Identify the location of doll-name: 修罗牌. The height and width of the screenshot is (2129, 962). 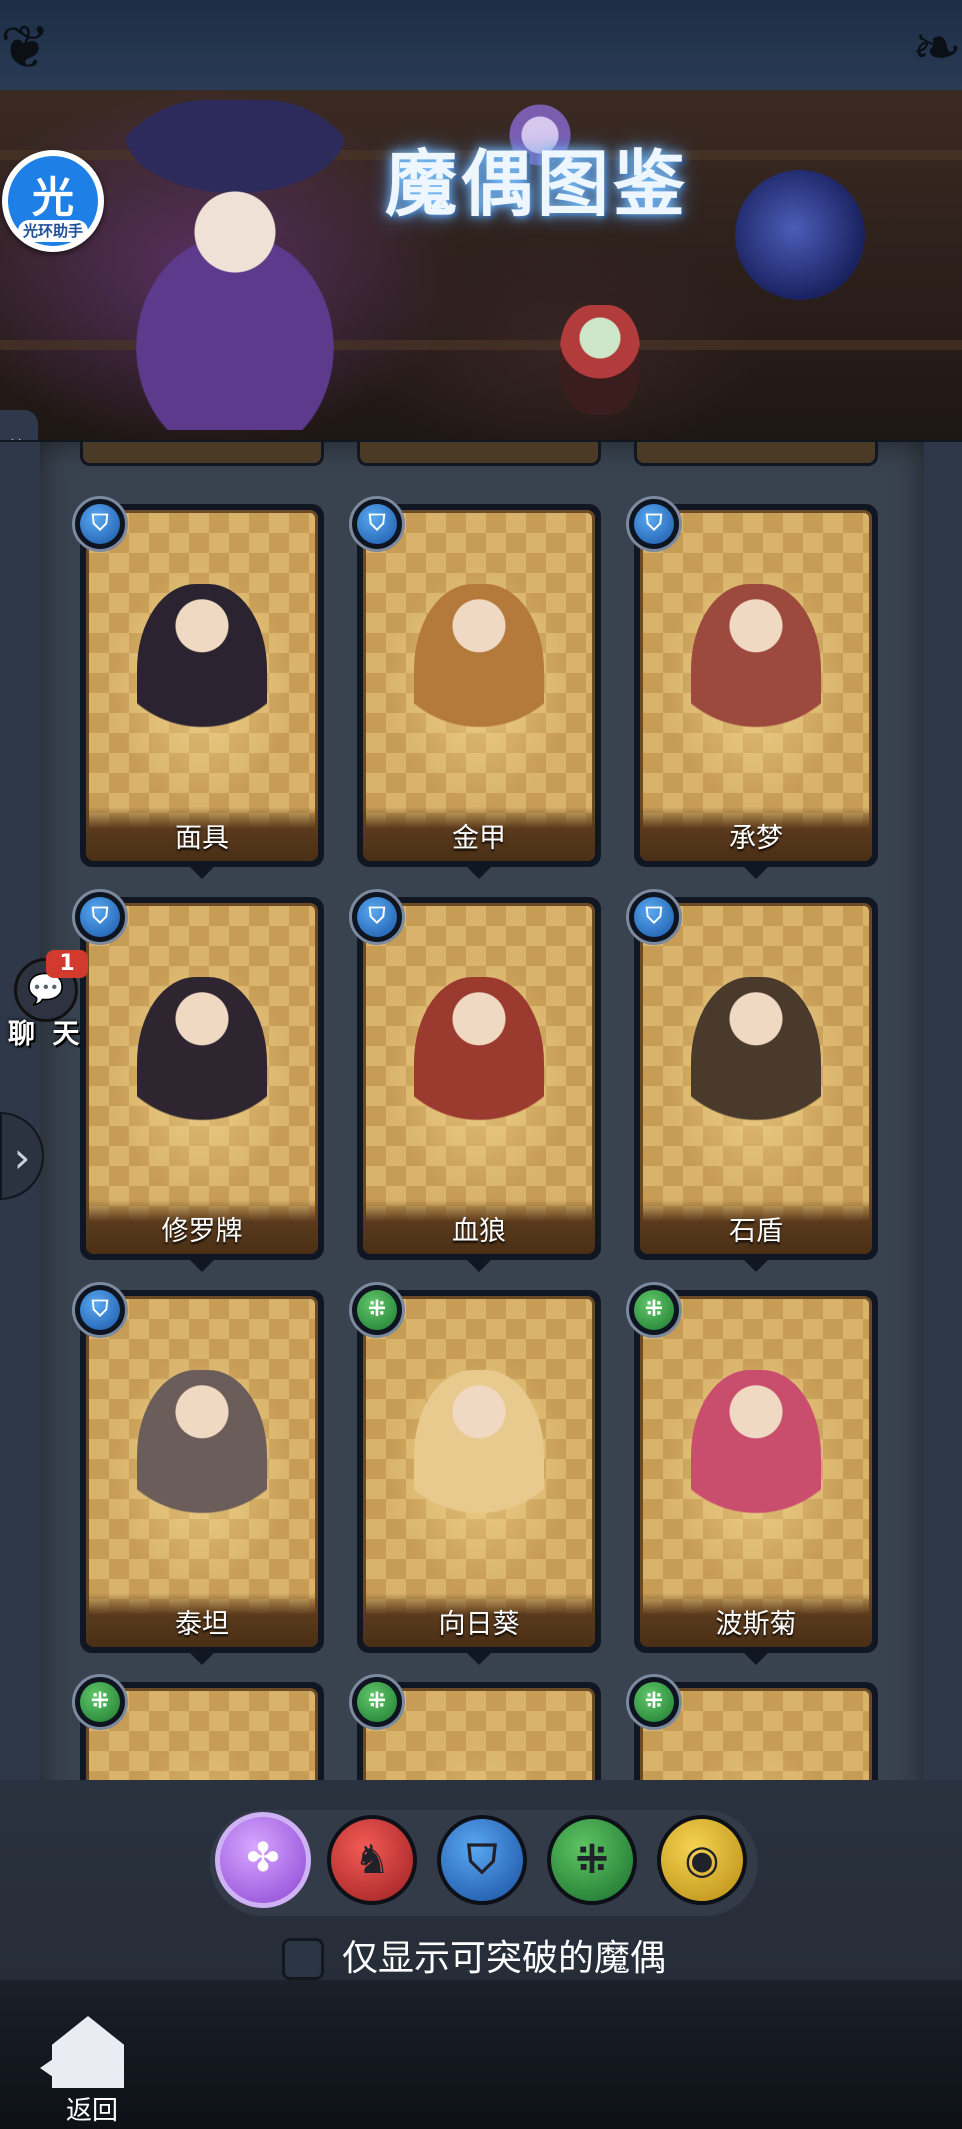
(202, 1227).